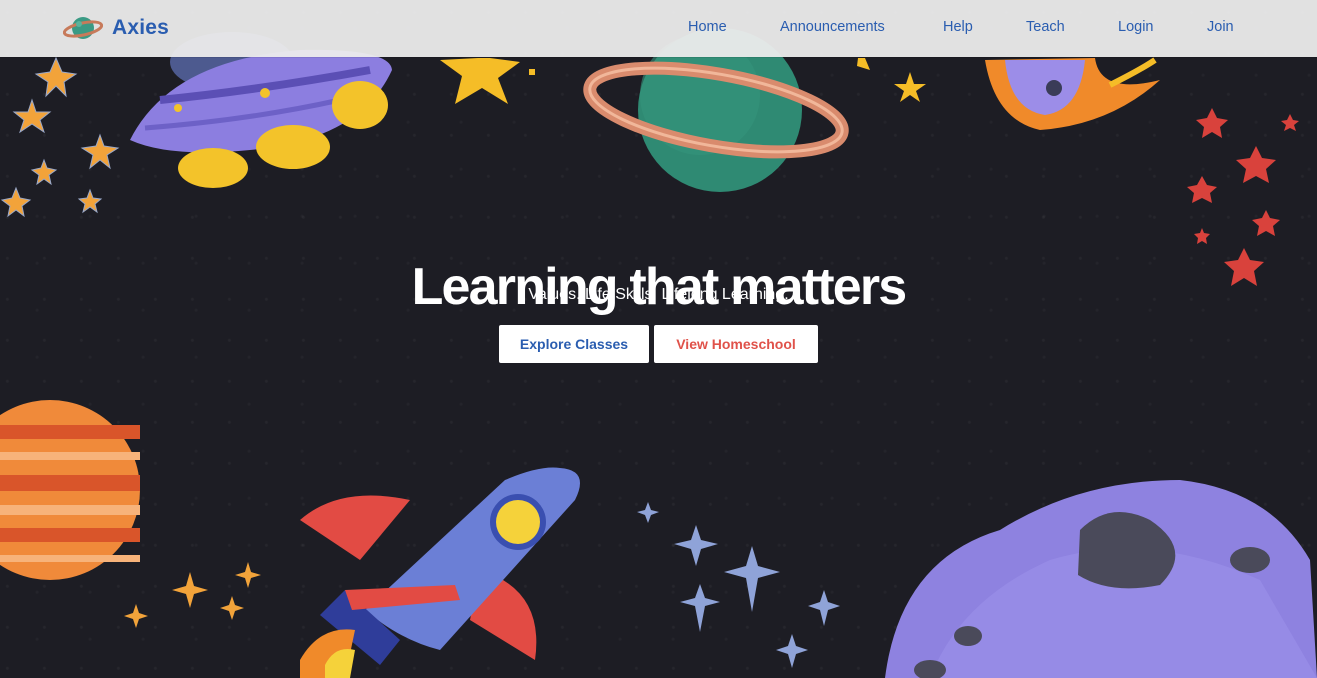 This screenshot has height=678, width=1317. I want to click on asteroid-icon, so click(1101, 579).